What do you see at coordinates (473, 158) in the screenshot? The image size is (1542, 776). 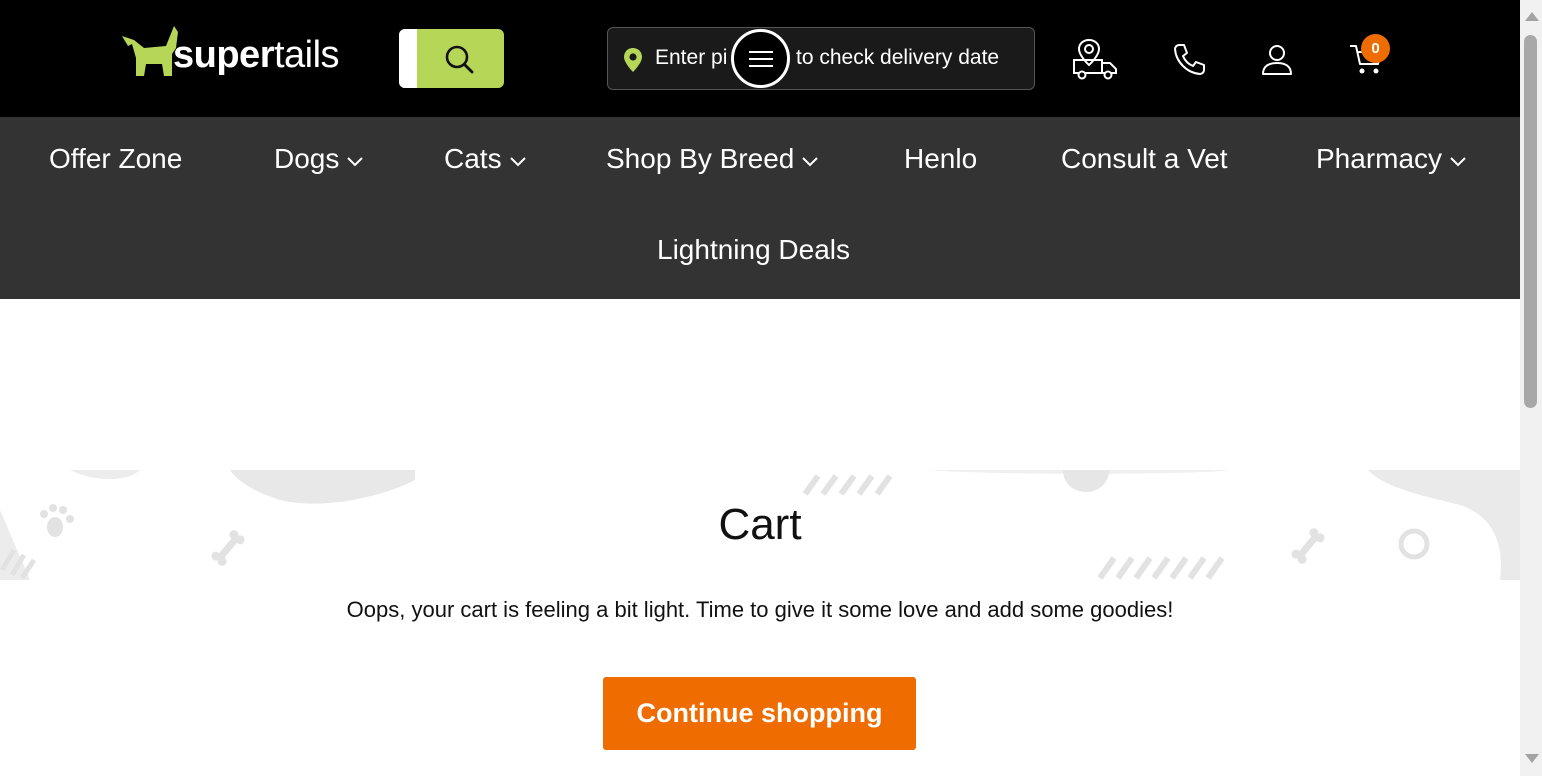 I see `nav-item-label: Cats` at bounding box center [473, 158].